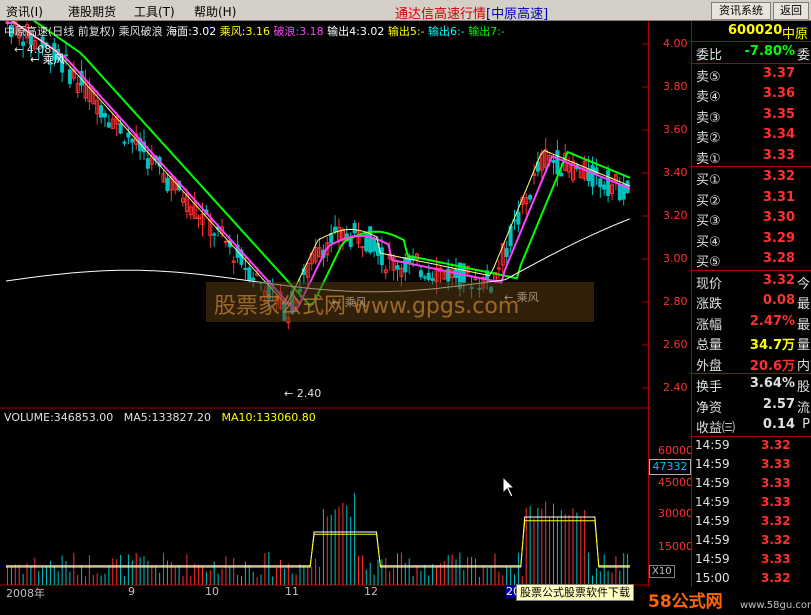 This screenshot has width=811, height=615. I want to click on stat-row-label: 外盘, so click(709, 366).